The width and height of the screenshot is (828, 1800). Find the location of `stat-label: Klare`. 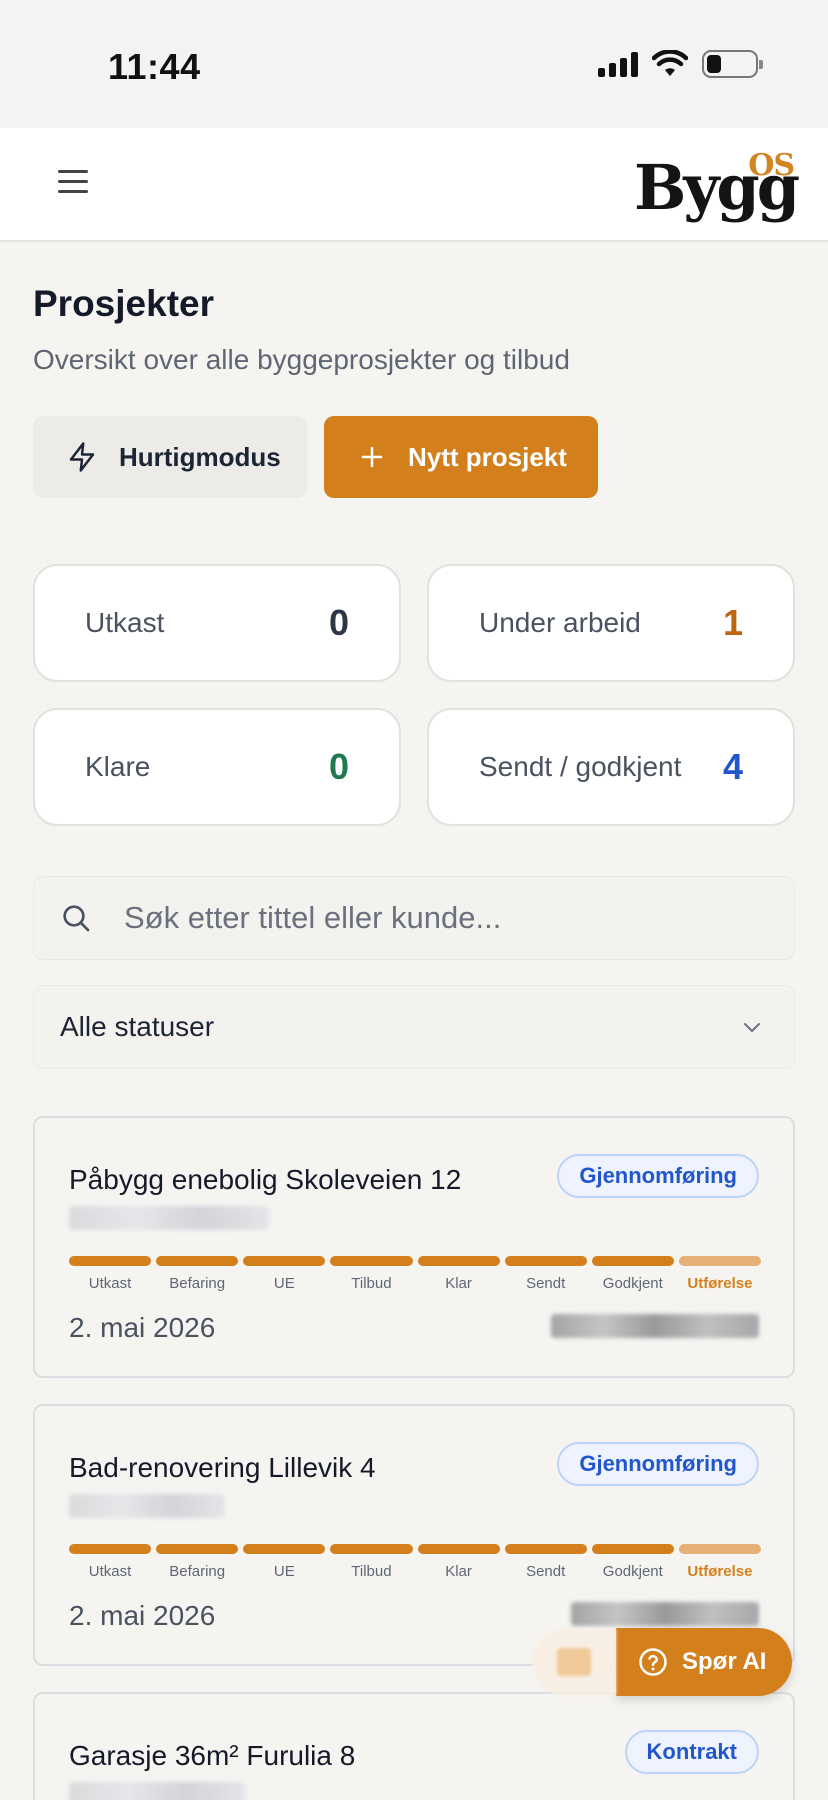

stat-label: Klare is located at coordinates (118, 766).